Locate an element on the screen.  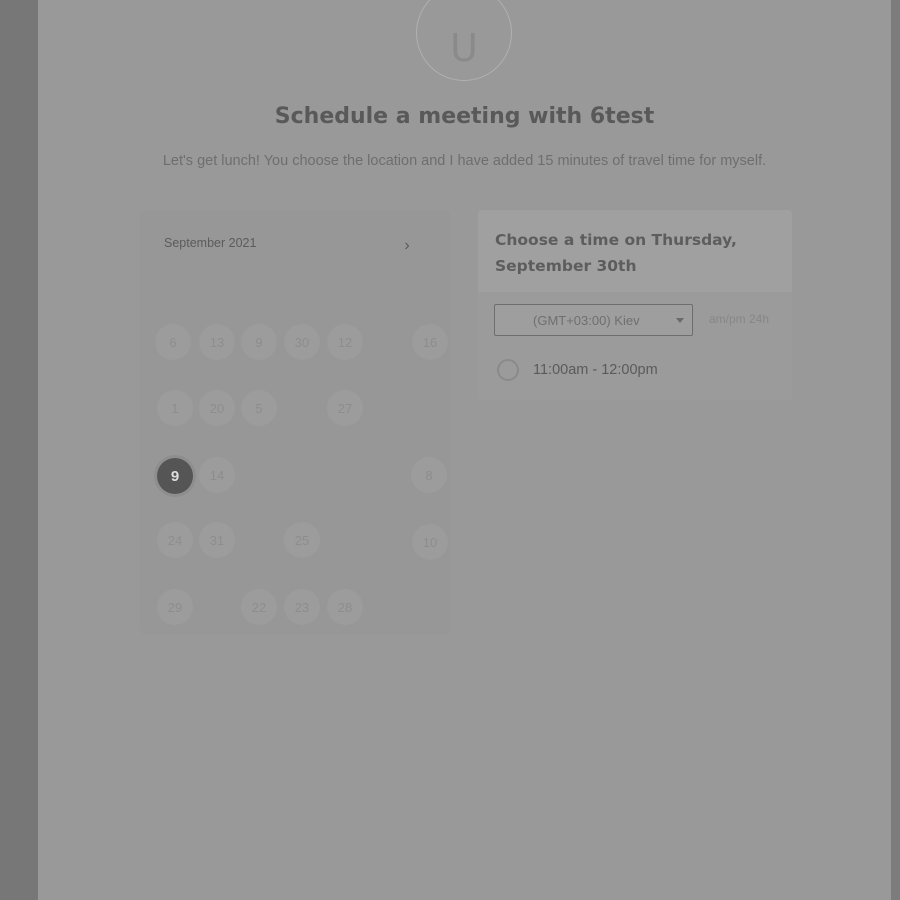
calendar-day: 22 is located at coordinates (259, 607).